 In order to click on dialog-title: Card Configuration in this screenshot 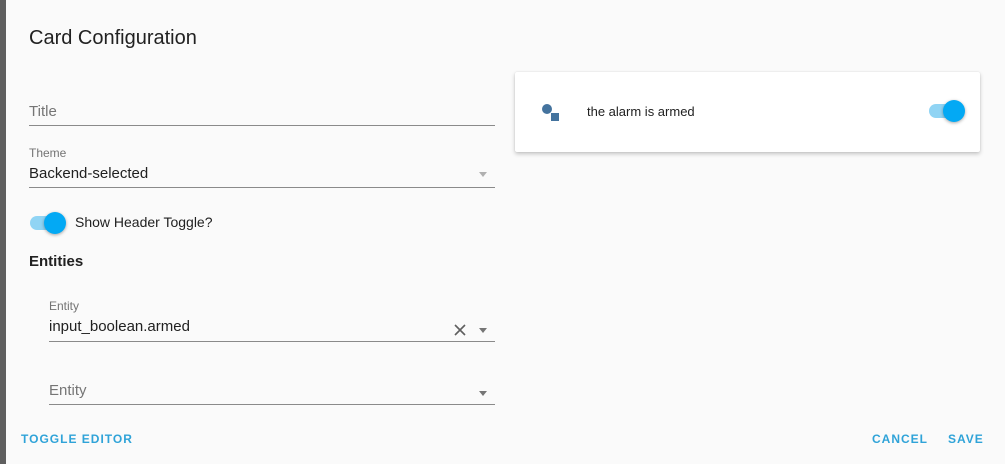, I will do `click(113, 38)`.